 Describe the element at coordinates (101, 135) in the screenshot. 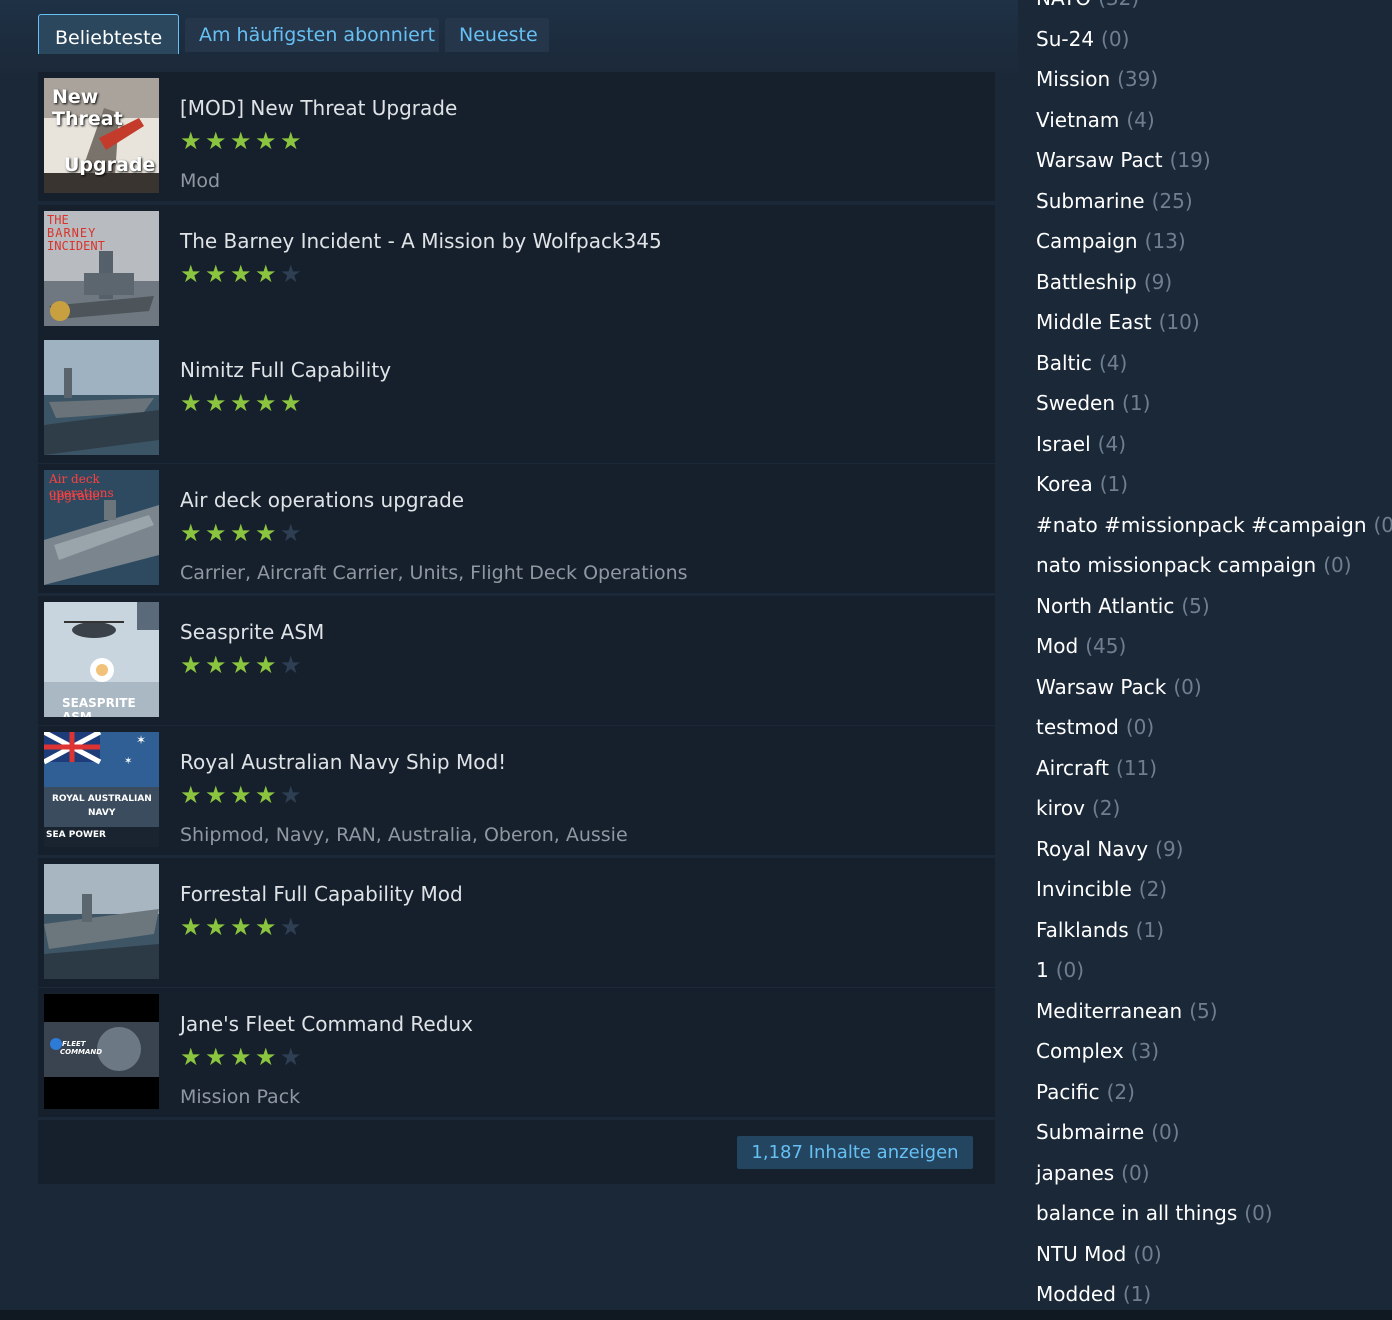

I see `item-thumbnail: New Threat Upgrade` at that location.